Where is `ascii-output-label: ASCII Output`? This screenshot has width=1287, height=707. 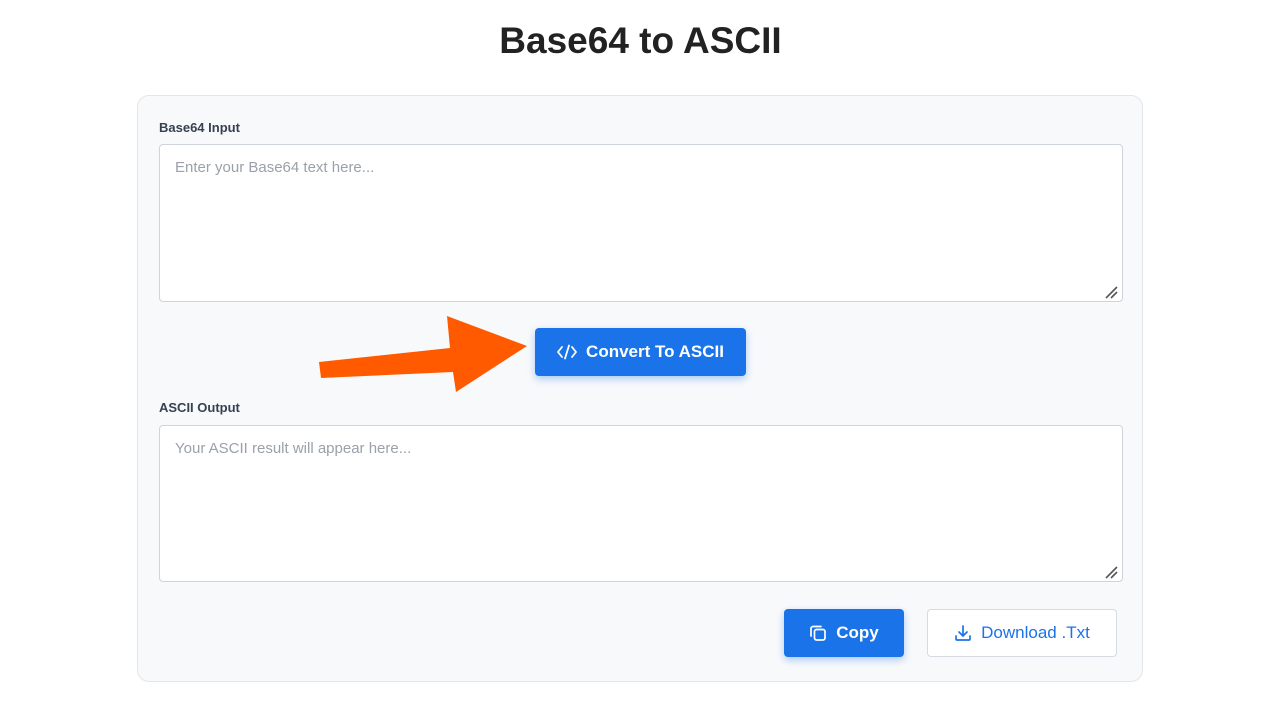 ascii-output-label: ASCII Output is located at coordinates (199, 407).